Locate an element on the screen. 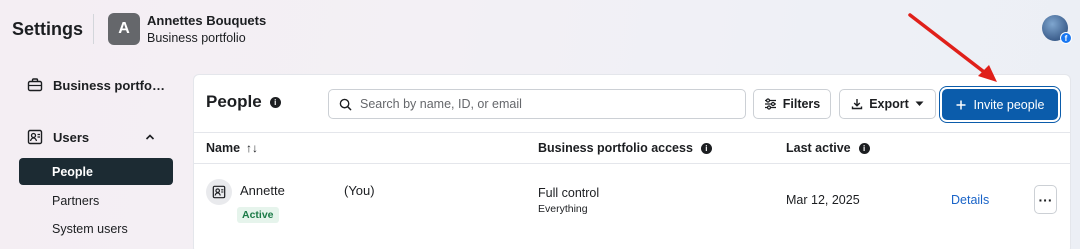  search-box is located at coordinates (537, 104).